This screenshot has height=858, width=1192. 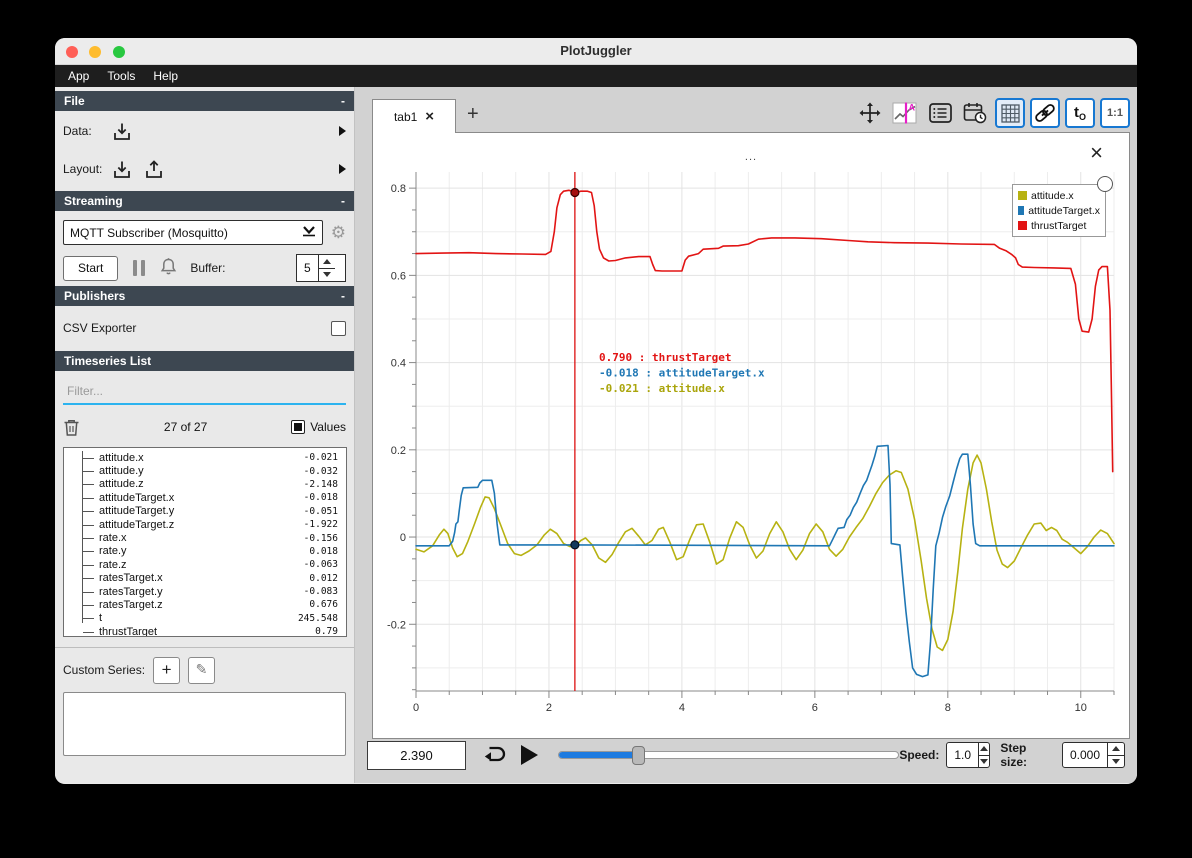 I want to click on speed-up-icon, so click(x=984, y=749).